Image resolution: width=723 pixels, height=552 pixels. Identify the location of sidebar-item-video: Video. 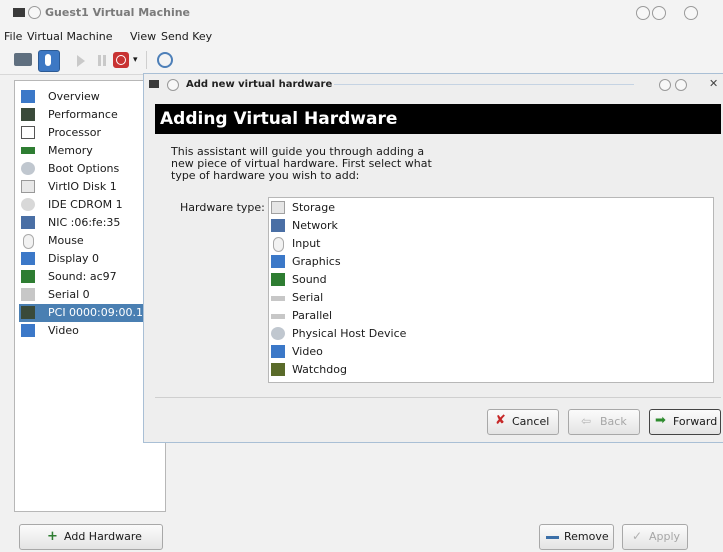
(90, 331).